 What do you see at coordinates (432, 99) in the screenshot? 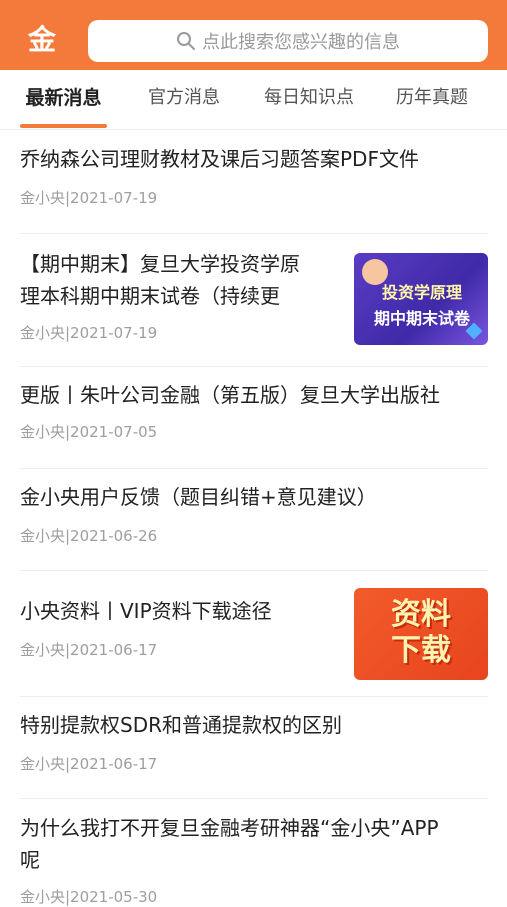
I see `tab-past-exams: 历年真题` at bounding box center [432, 99].